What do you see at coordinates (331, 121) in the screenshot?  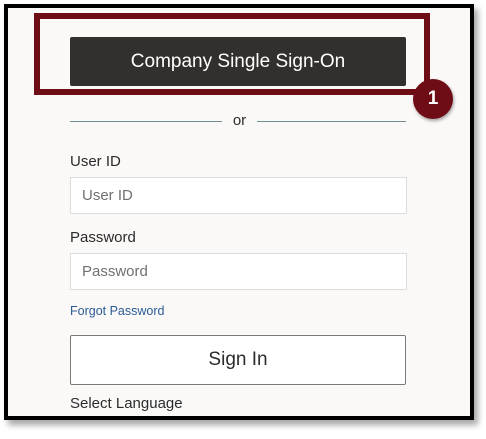 I see `divider-line-right` at bounding box center [331, 121].